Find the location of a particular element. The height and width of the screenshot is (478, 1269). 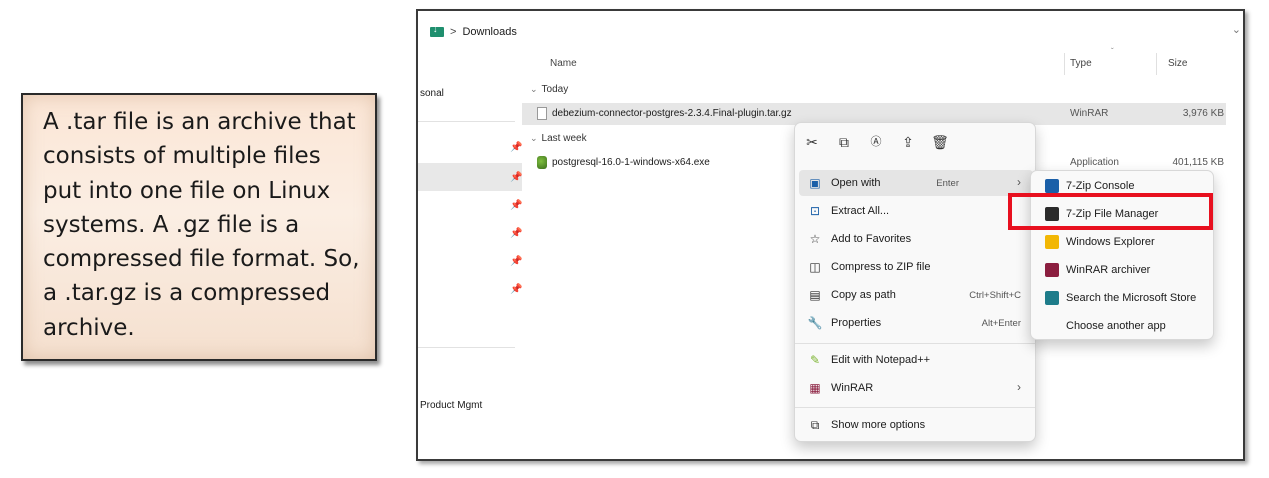

context-menu-toolbar: ✂ ⧉ Ⓐ ⇪ 🗑 is located at coordinates (876, 142).